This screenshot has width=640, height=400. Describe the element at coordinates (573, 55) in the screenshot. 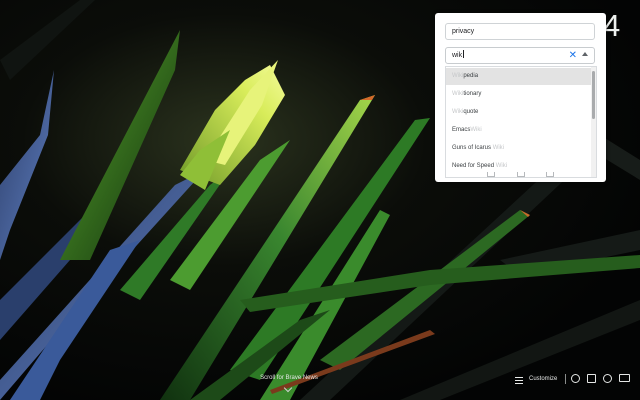

I see `close-icon: ✕` at that location.